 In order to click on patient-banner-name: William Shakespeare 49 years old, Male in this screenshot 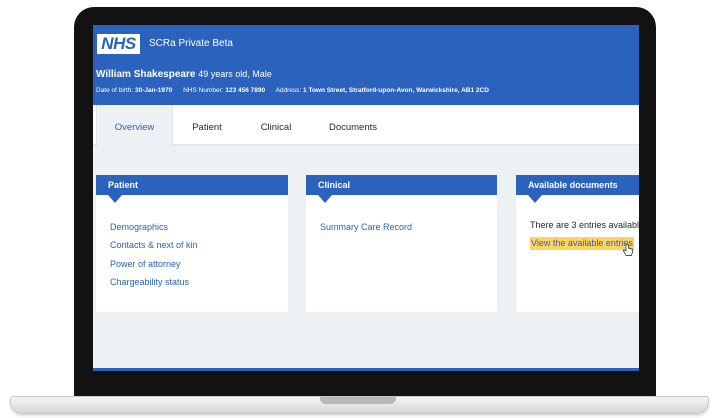, I will do `click(184, 74)`.